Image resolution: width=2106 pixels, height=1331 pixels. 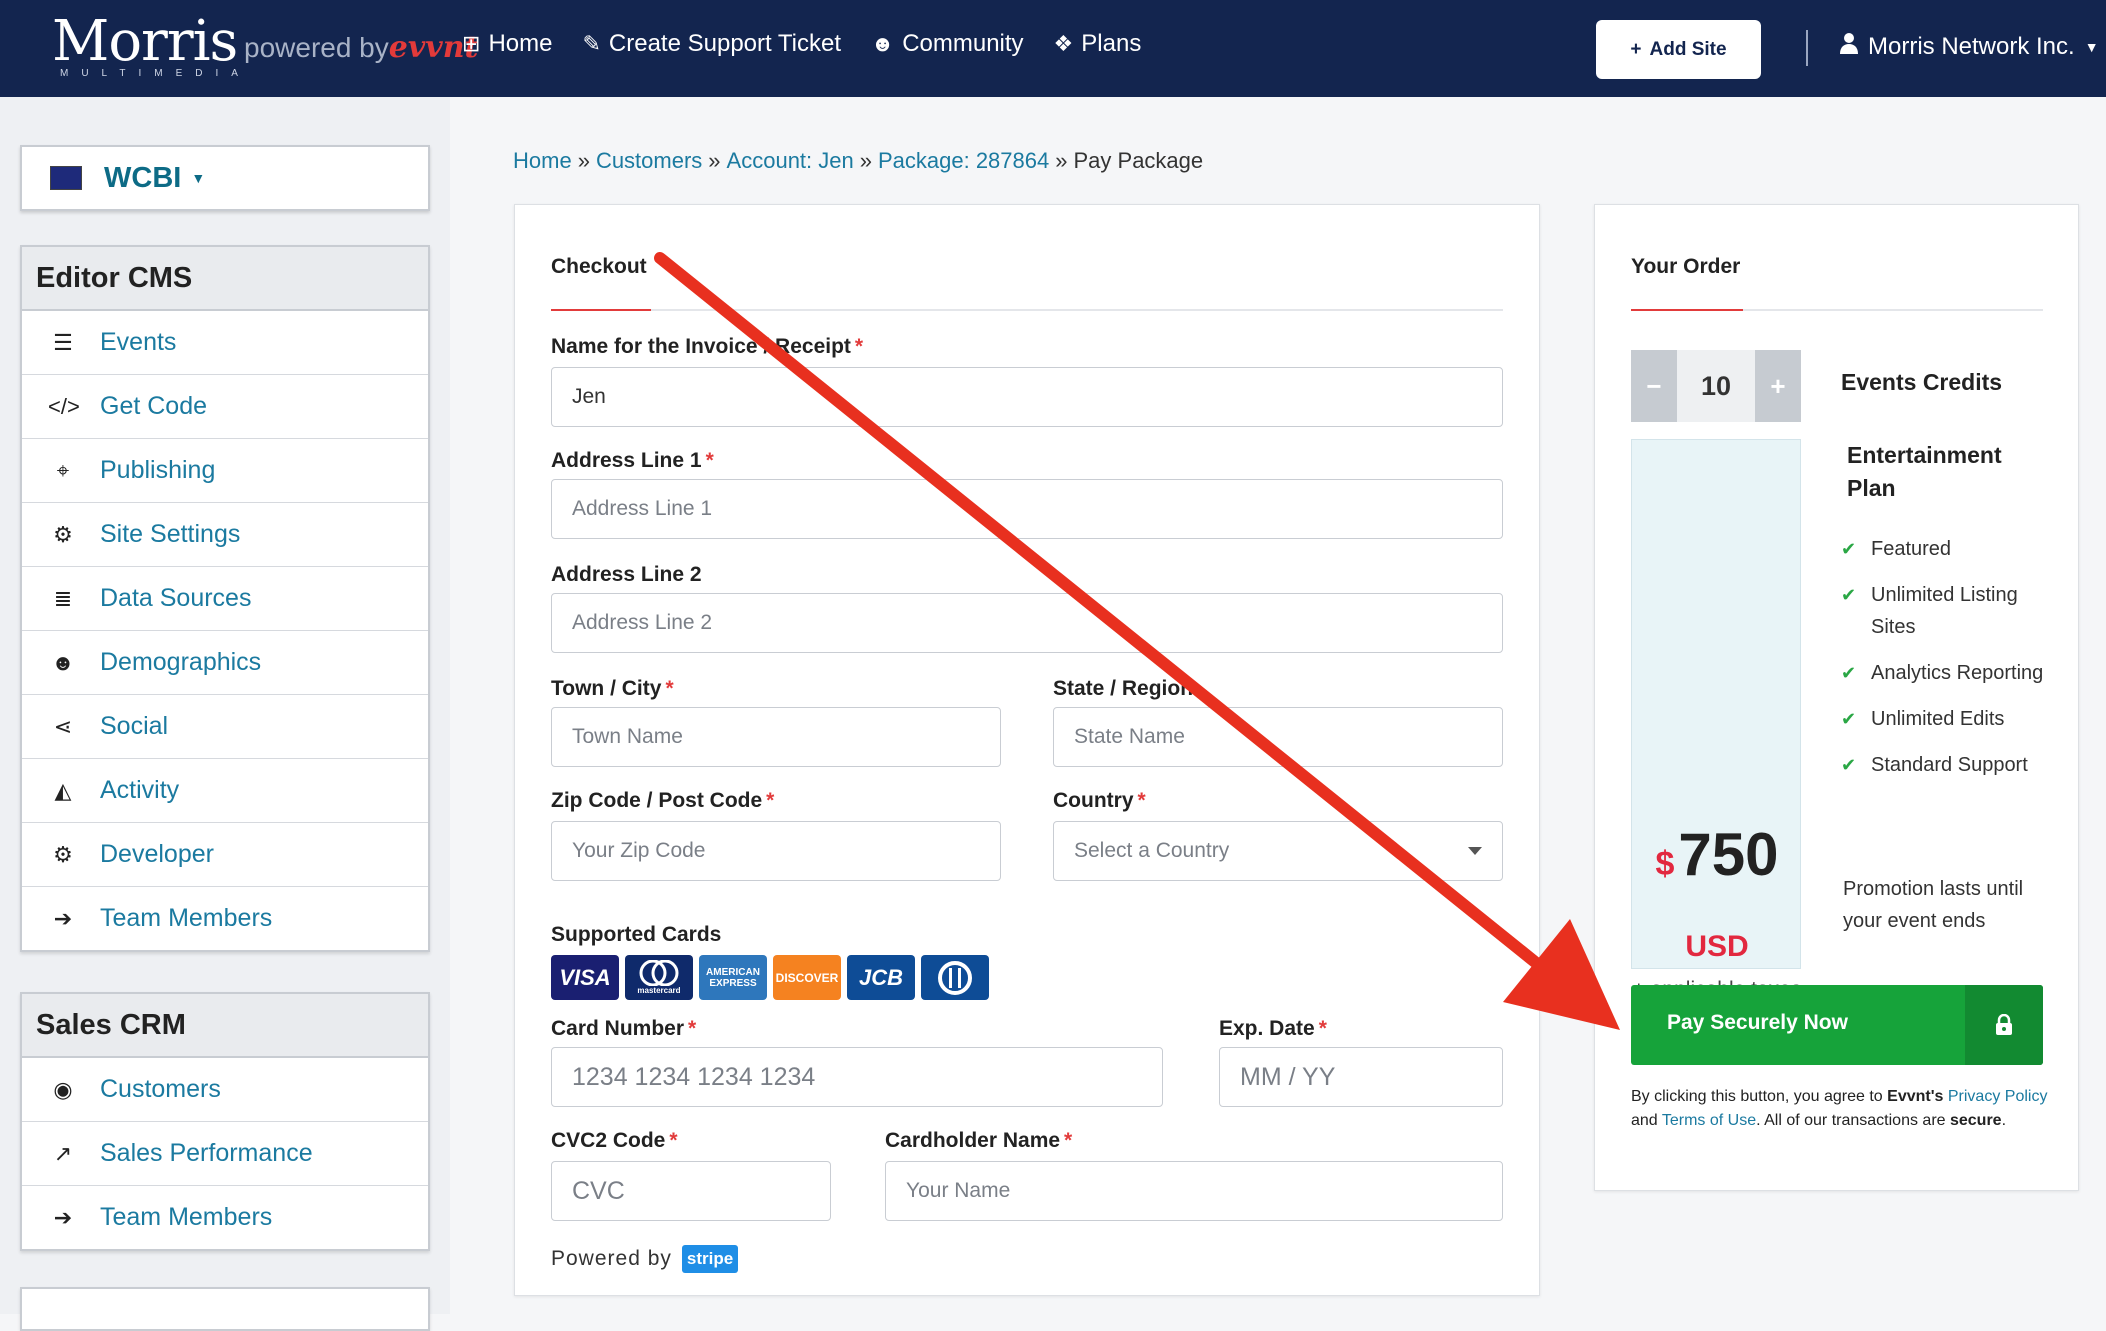 What do you see at coordinates (225, 1154) in the screenshot?
I see `sidebar-item-sales-performance: ↗ Sales Performance` at bounding box center [225, 1154].